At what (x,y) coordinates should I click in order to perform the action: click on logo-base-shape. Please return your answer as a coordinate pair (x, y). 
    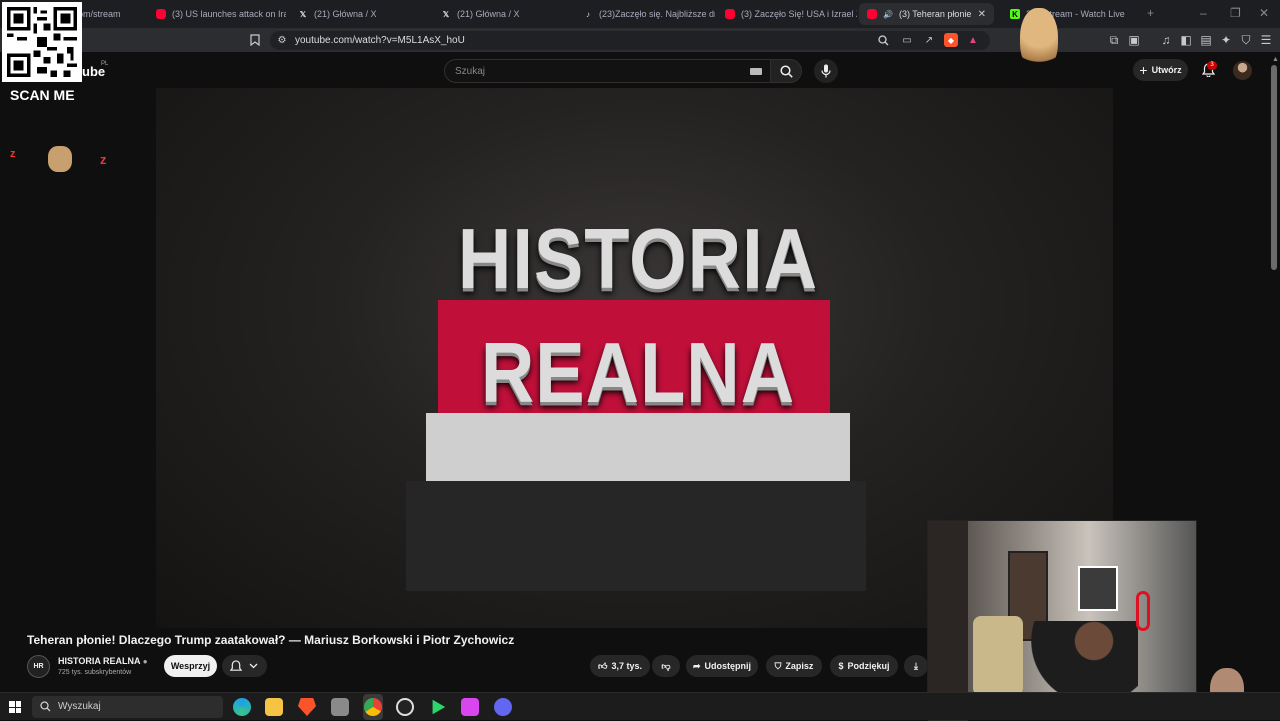
    Looking at the image, I should click on (636, 536).